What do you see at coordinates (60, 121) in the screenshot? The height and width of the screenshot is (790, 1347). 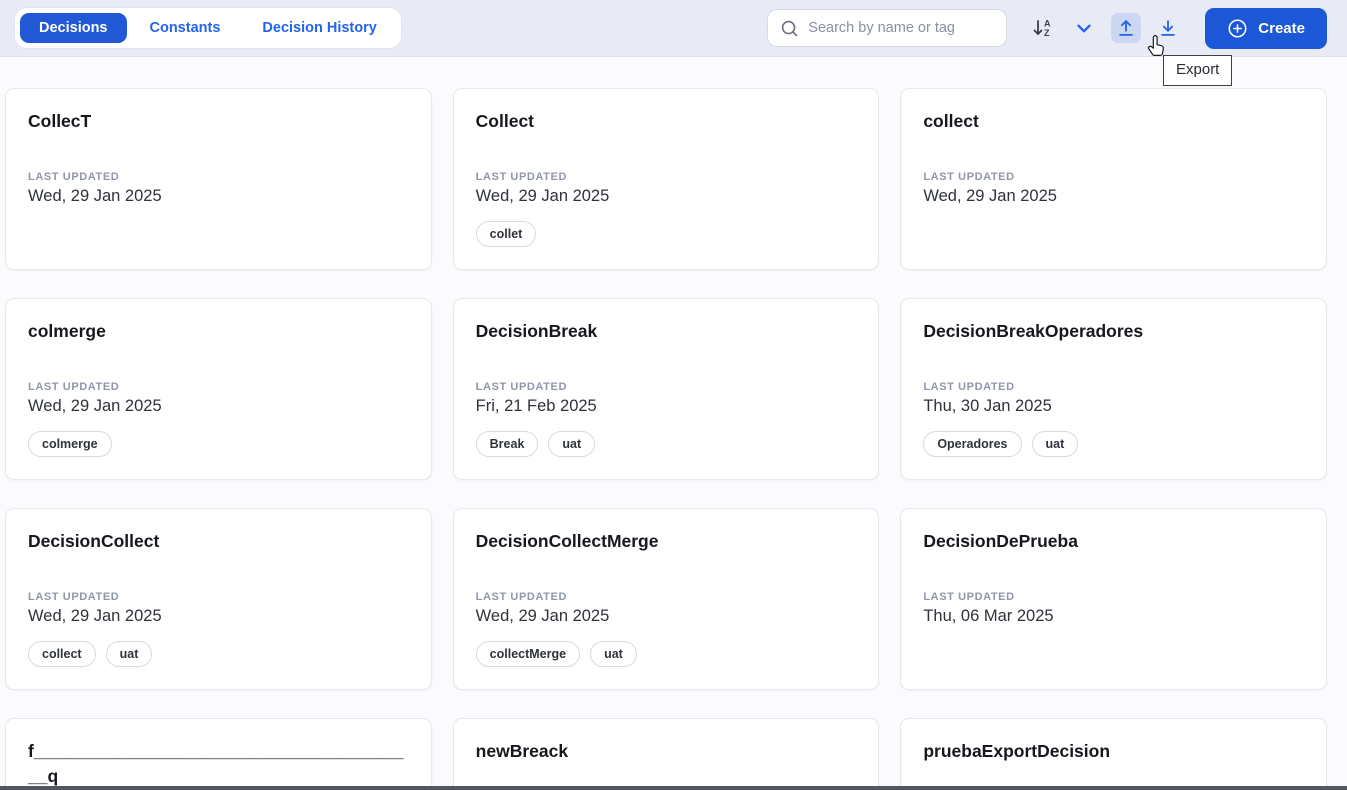 I see `card-title: CollecT` at bounding box center [60, 121].